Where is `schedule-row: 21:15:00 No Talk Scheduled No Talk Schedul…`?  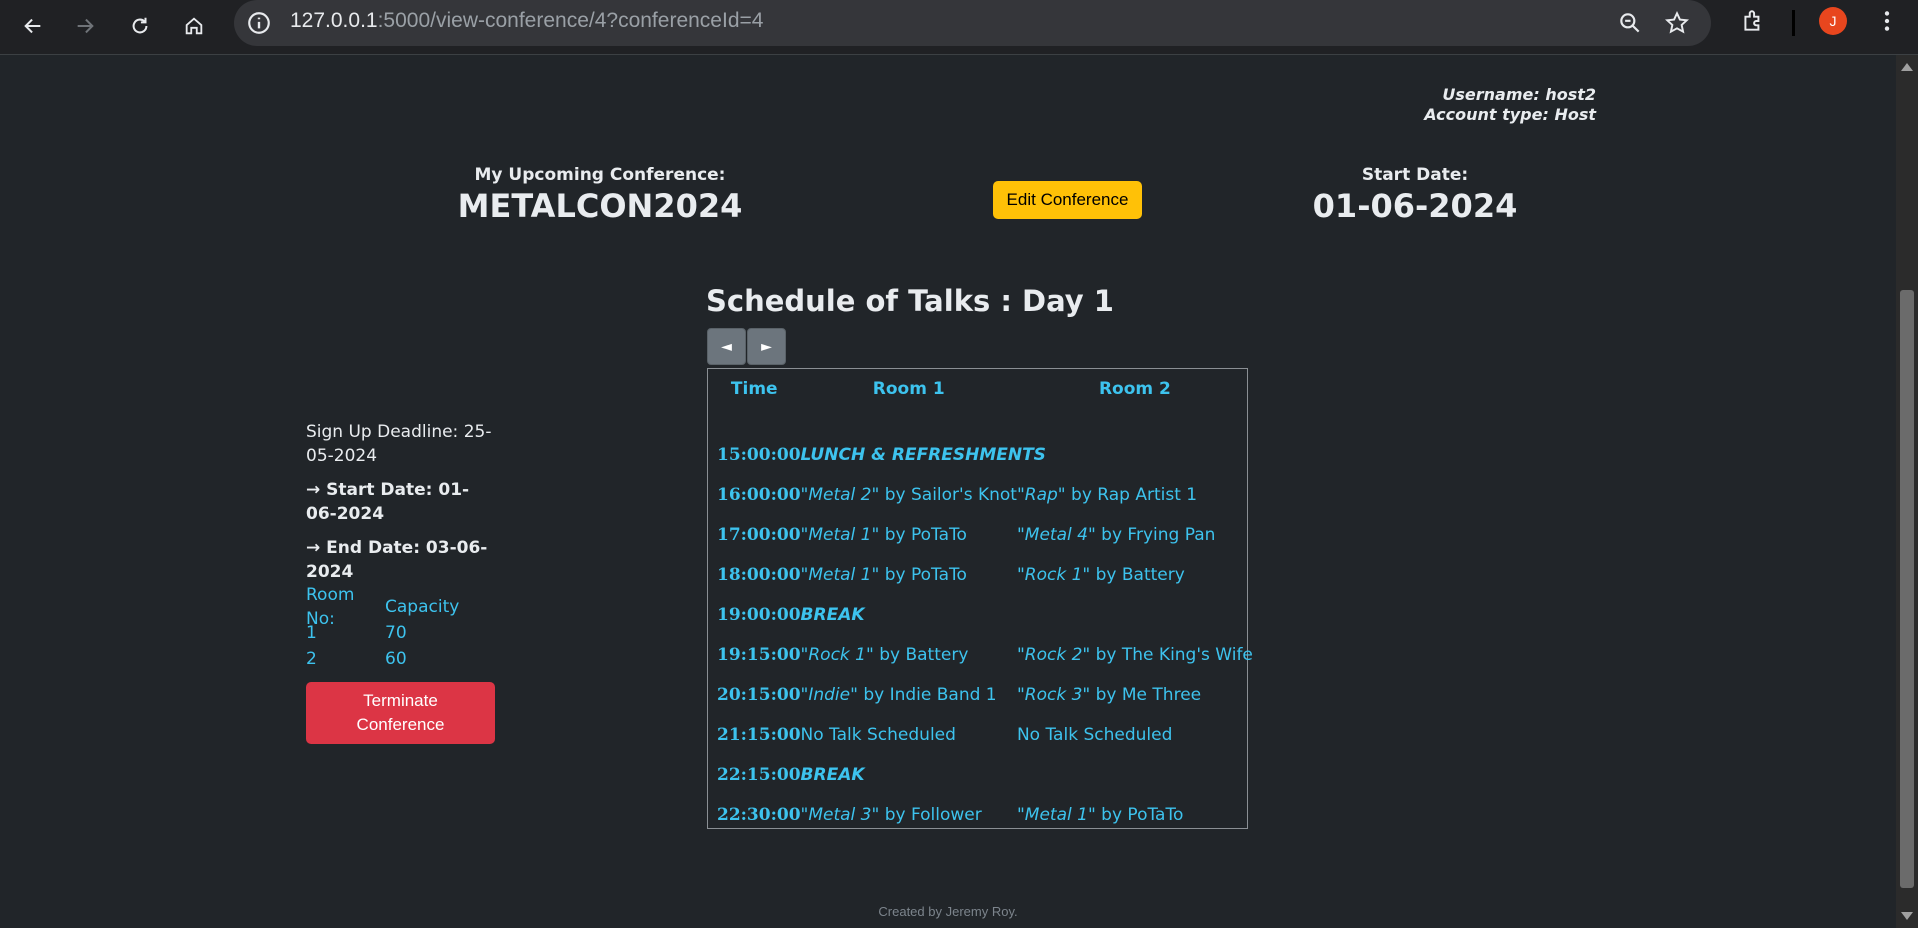 schedule-row: 21:15:00 No Talk Scheduled No Talk Schedul… is located at coordinates (980, 735).